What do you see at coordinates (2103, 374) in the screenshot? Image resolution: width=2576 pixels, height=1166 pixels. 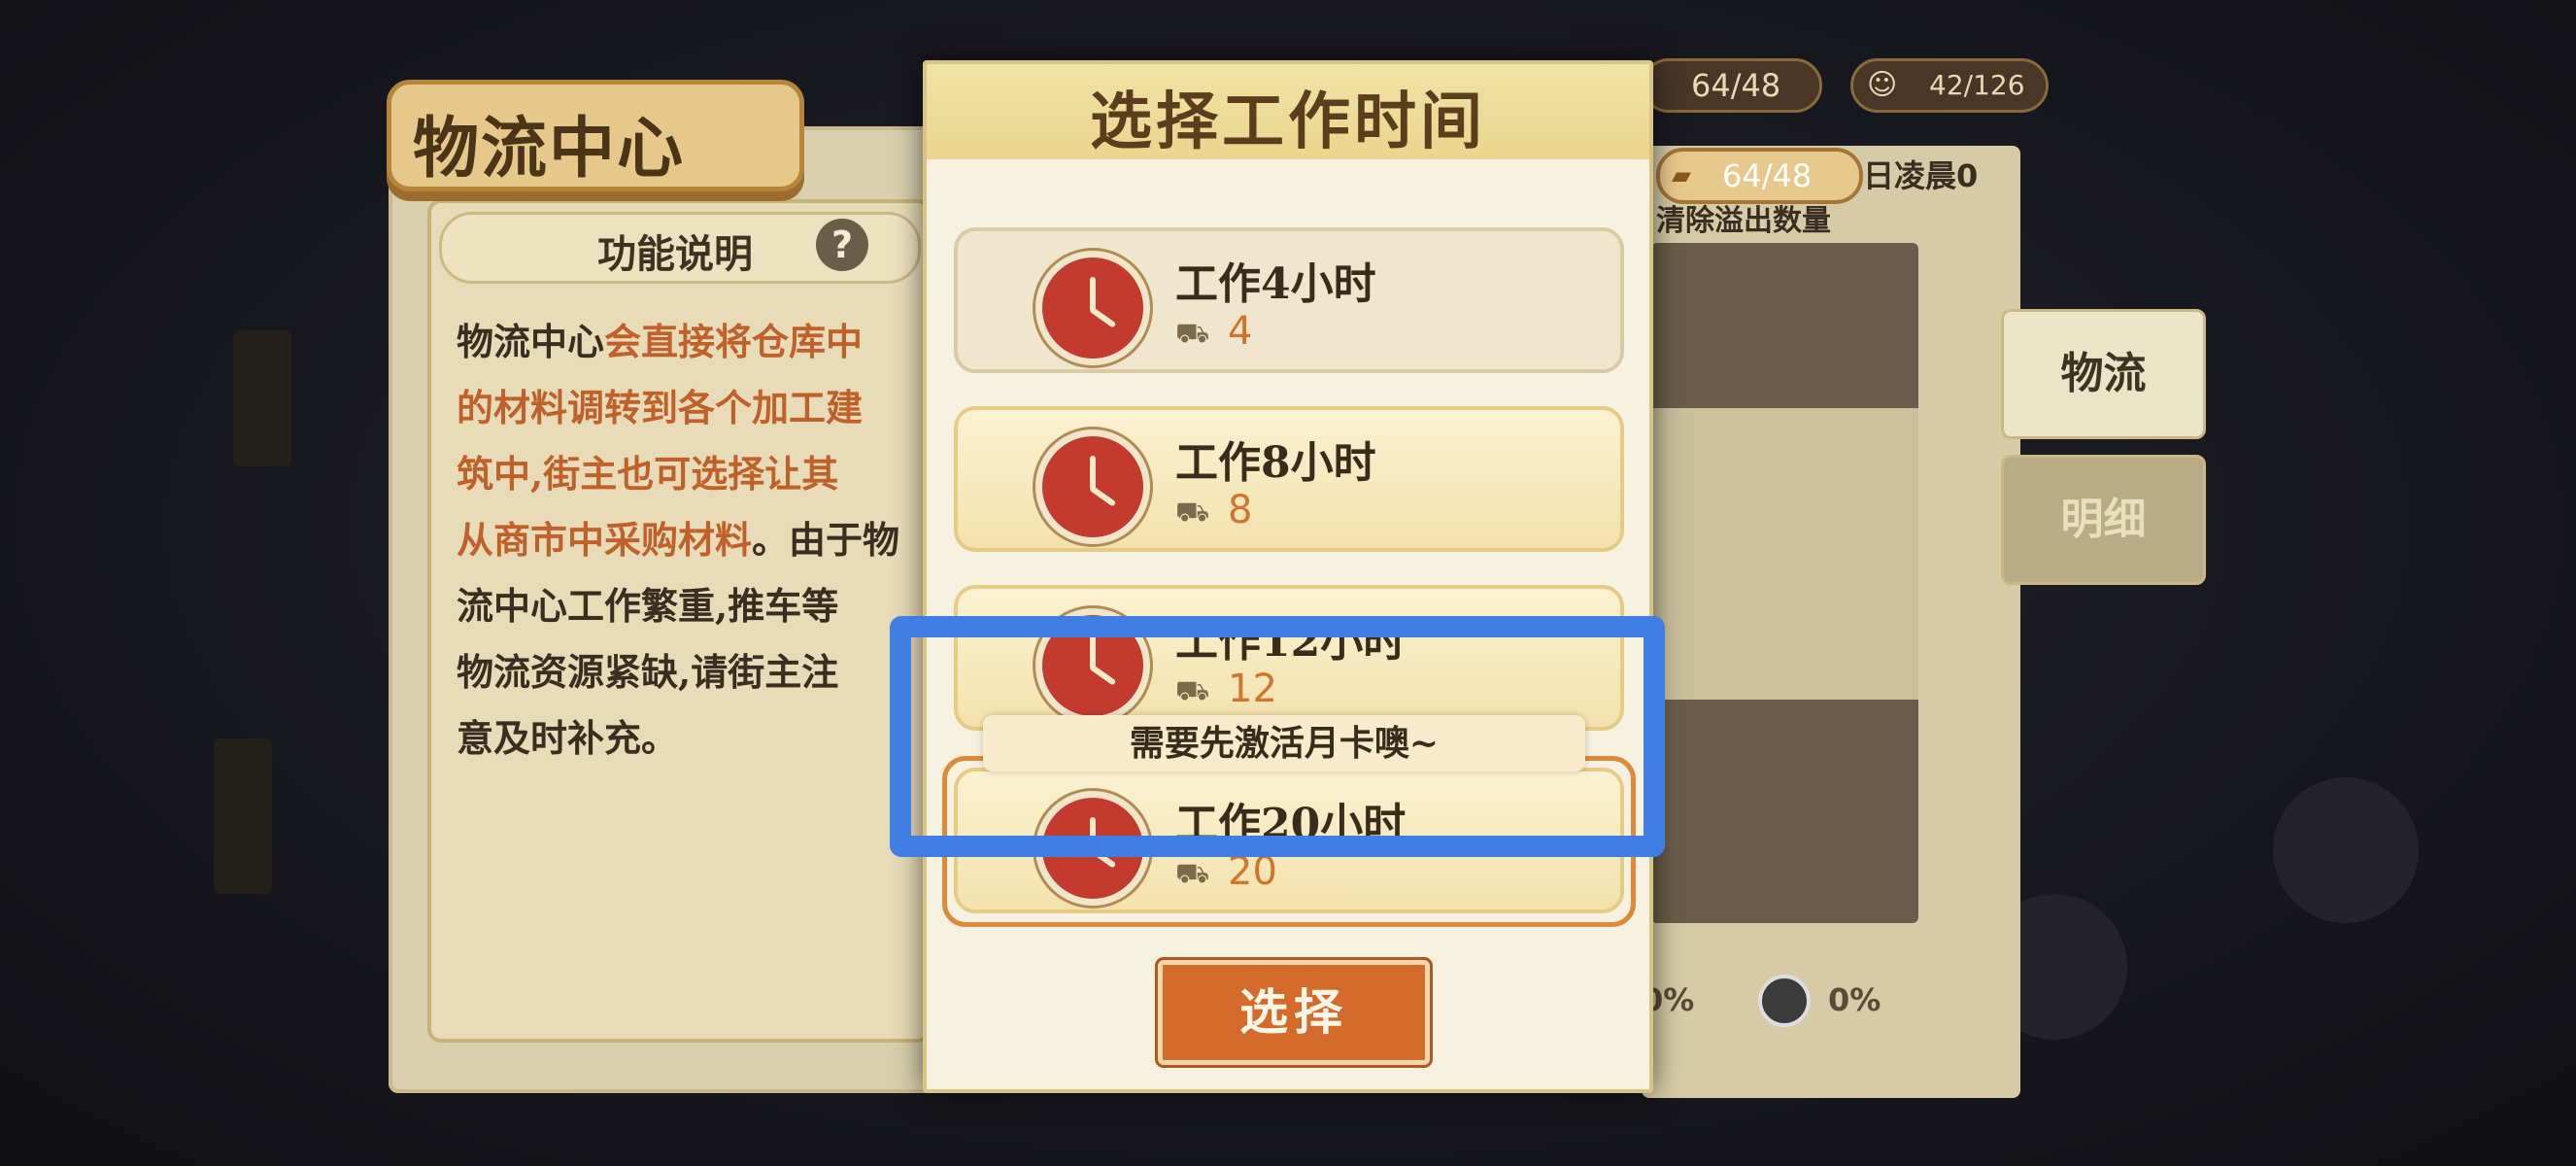 I see `tab-logistics: 物流` at bounding box center [2103, 374].